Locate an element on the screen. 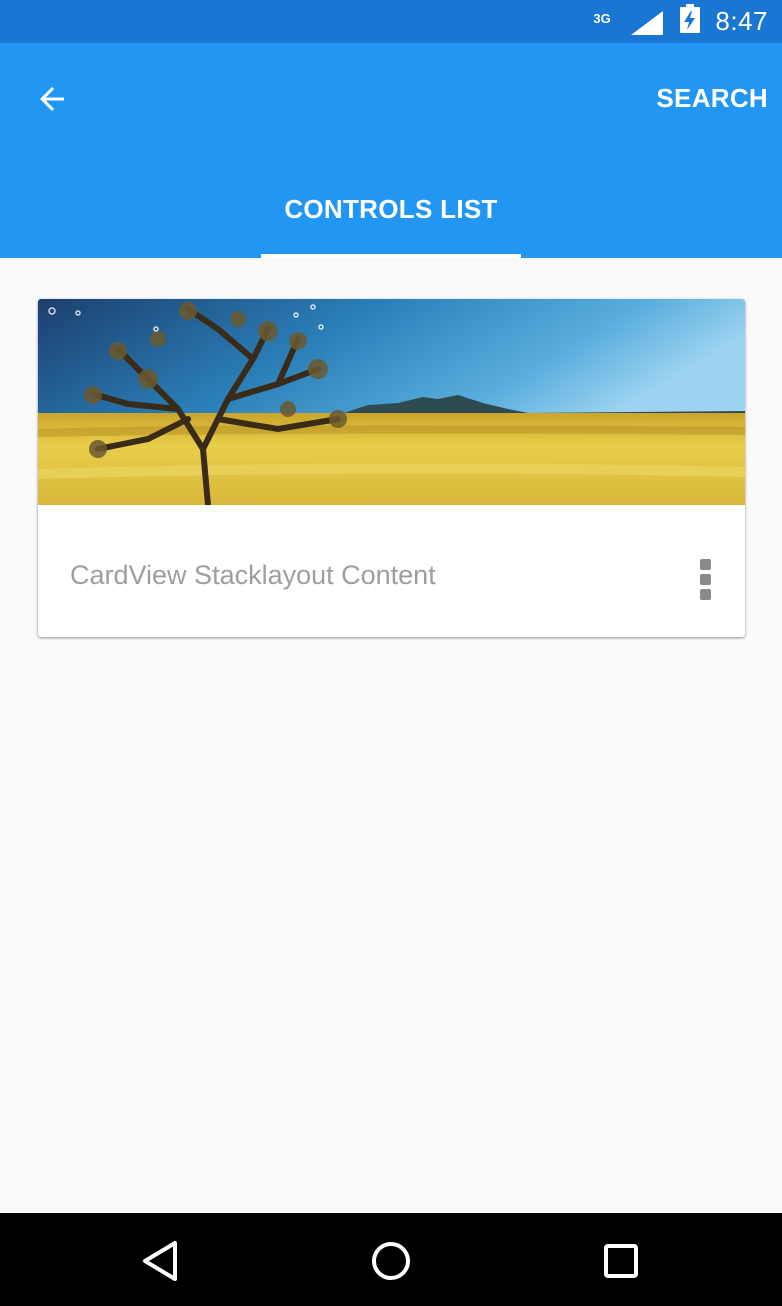 This screenshot has height=1306, width=782. back-arrow-icon is located at coordinates (52, 99).